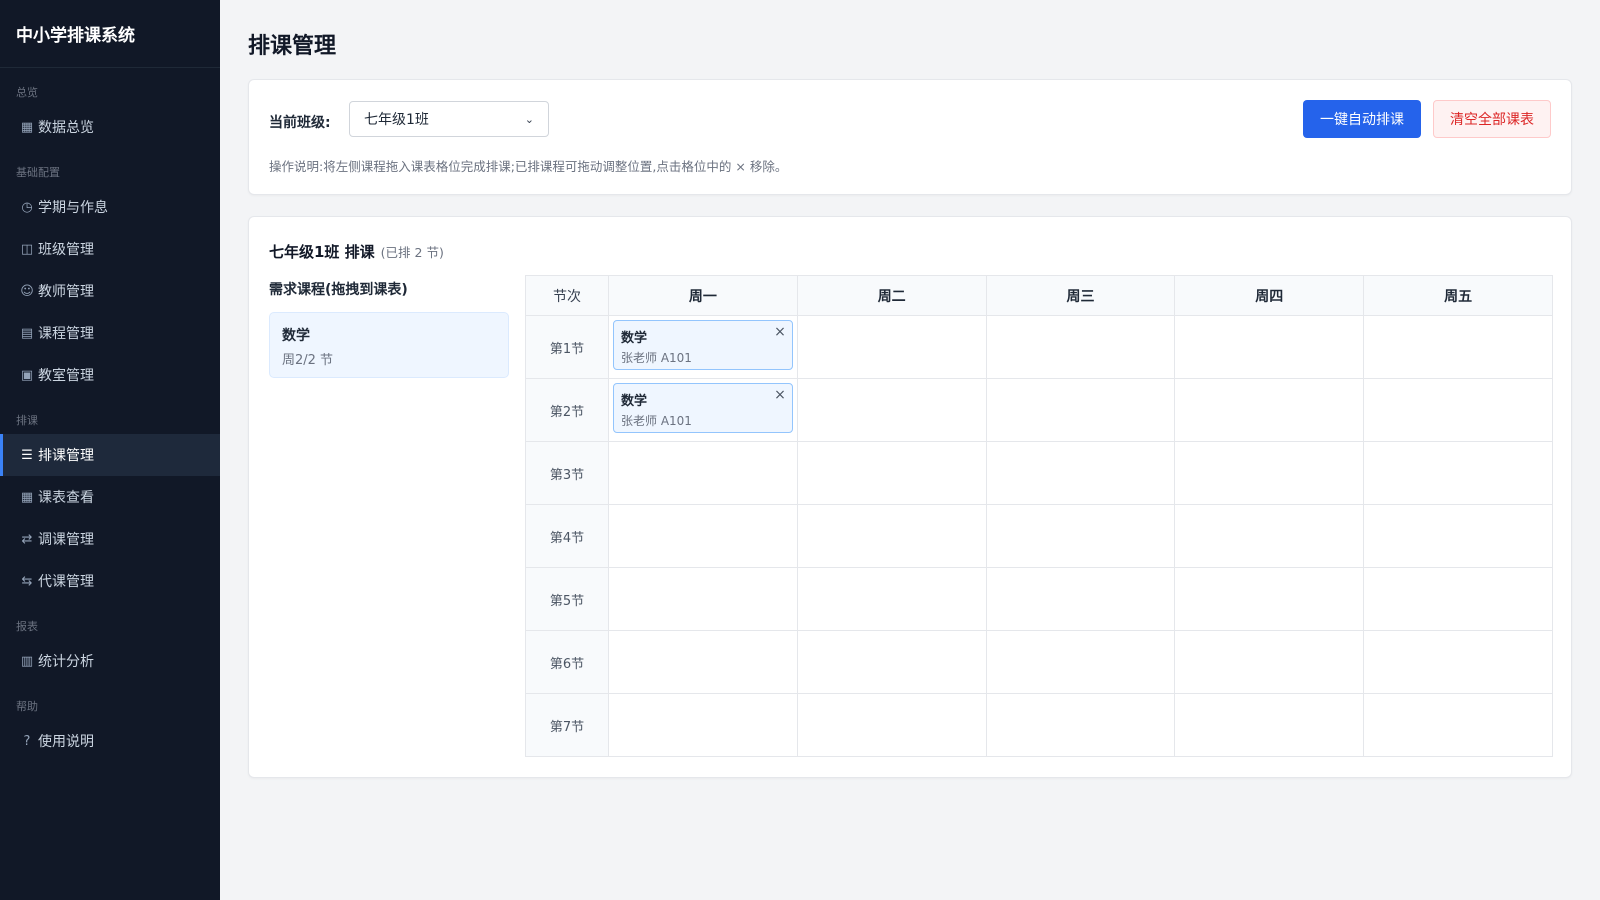  What do you see at coordinates (27, 455) in the screenshot?
I see `nav-icon: ☰` at bounding box center [27, 455].